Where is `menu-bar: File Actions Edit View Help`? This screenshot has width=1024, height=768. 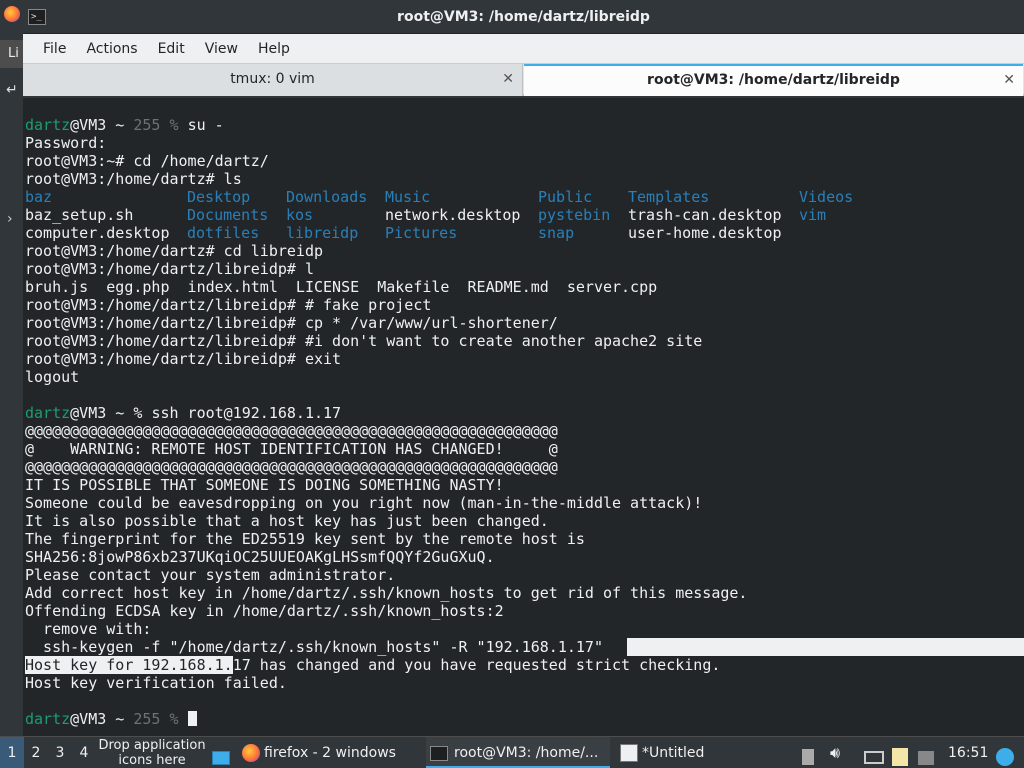
menu-bar: File Actions Edit View Help is located at coordinates (523, 49).